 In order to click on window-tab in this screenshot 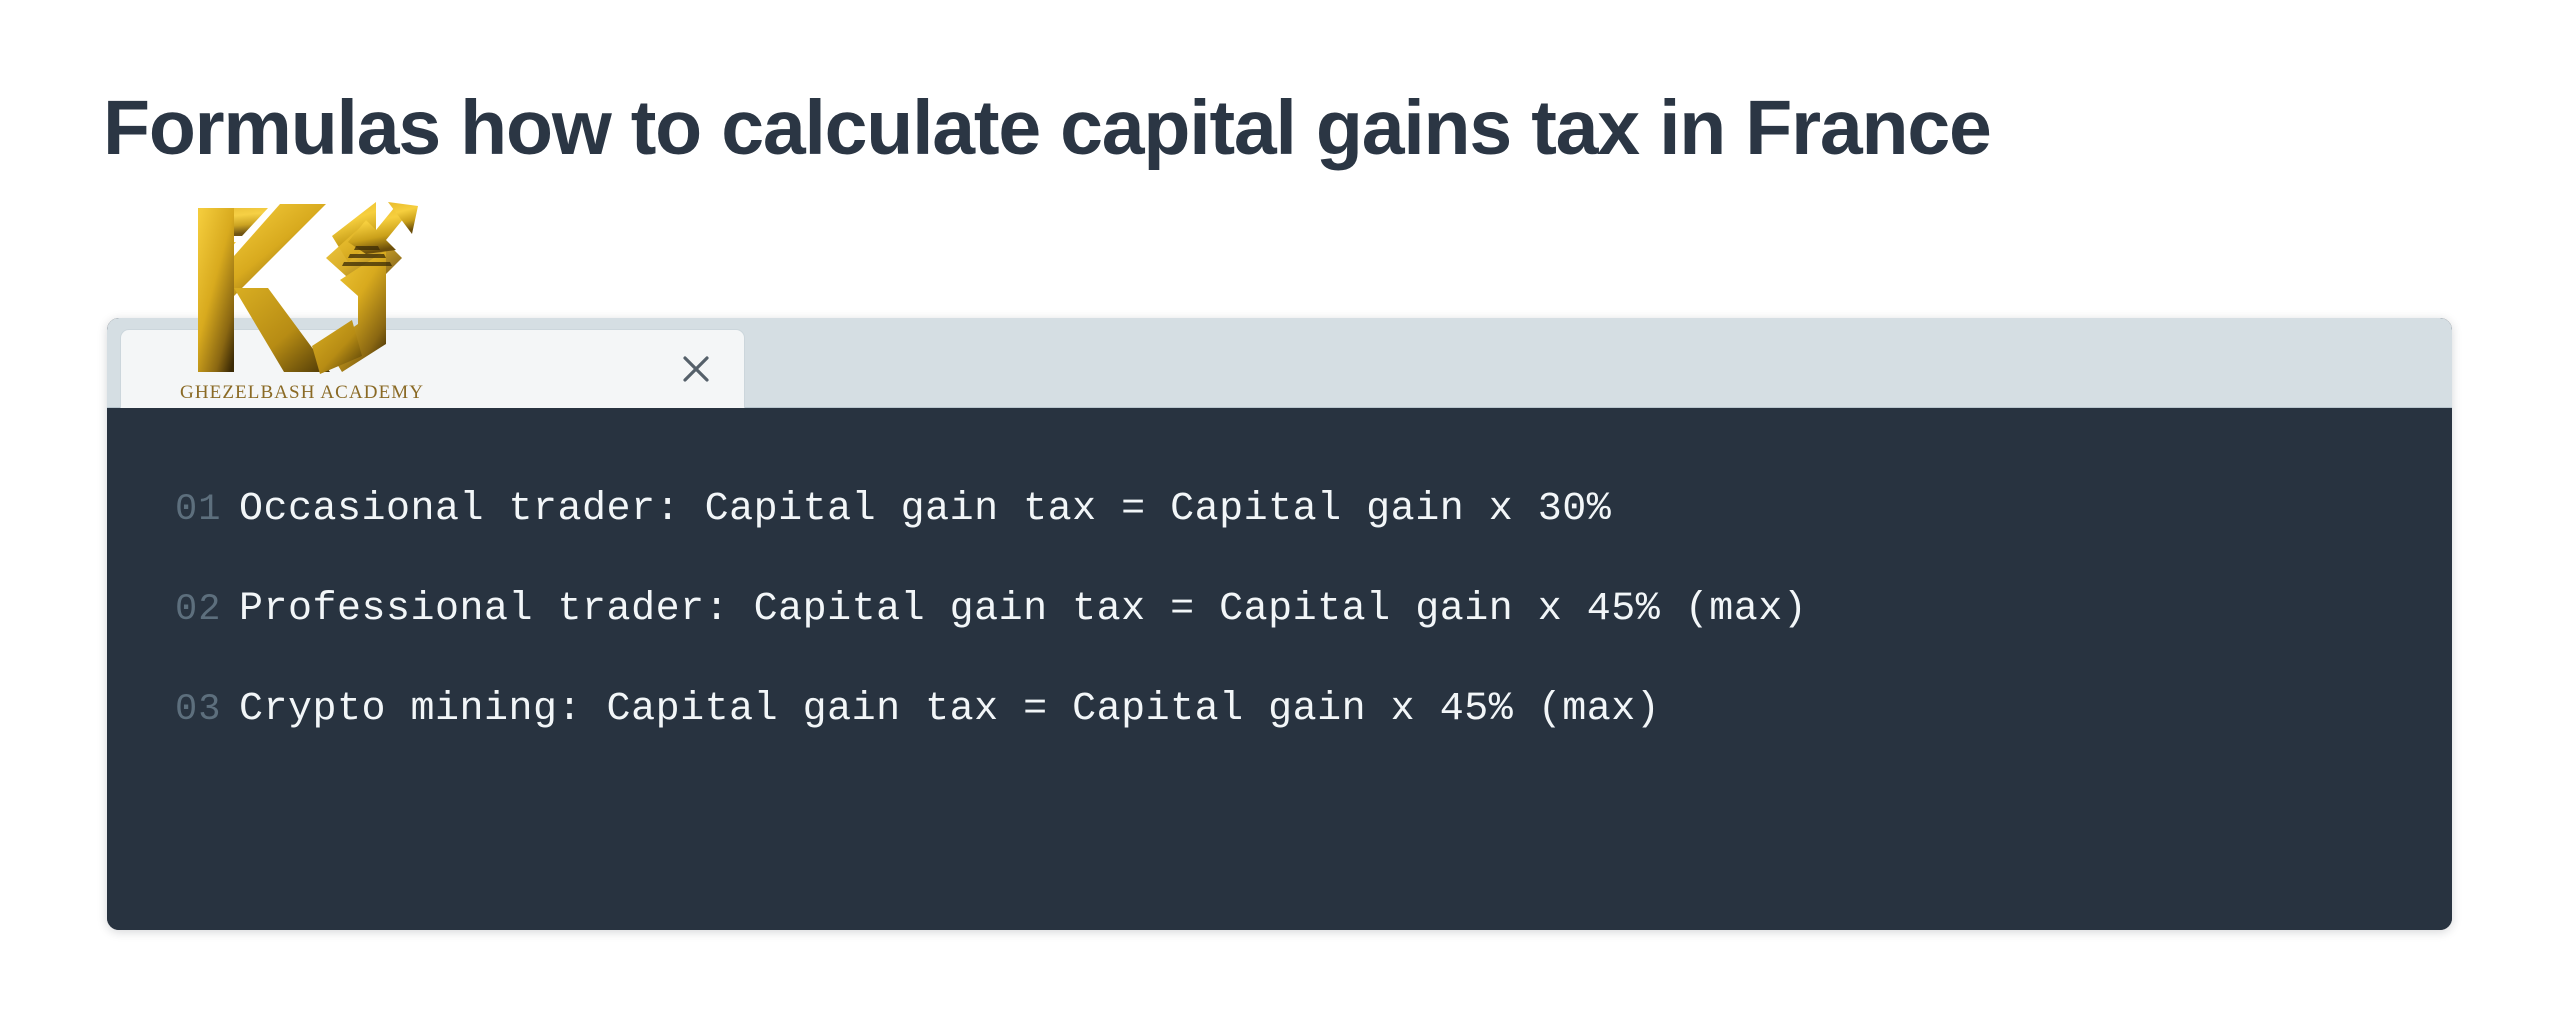, I will do `click(432, 368)`.